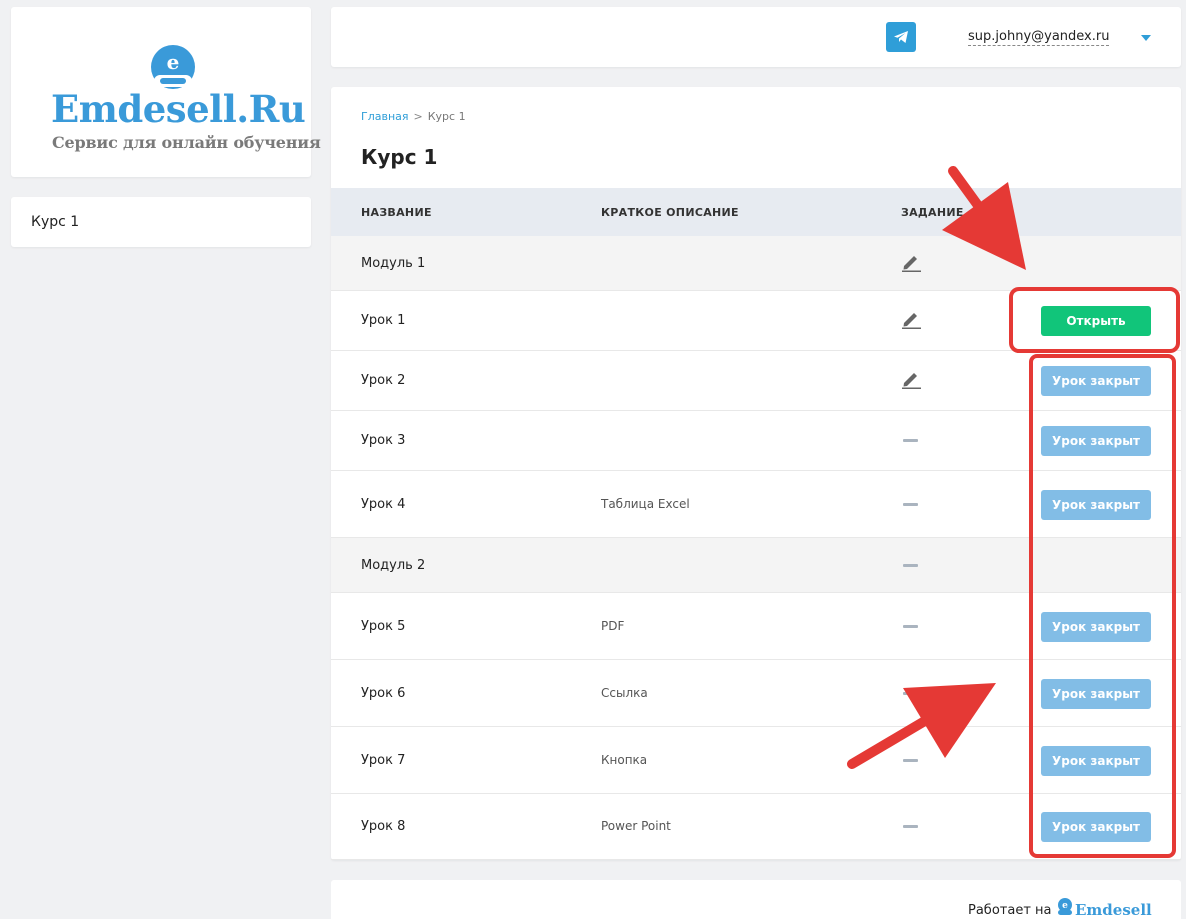 The height and width of the screenshot is (919, 1186). Describe the element at coordinates (383, 440) in the screenshot. I see `row-name: Урок 3` at that location.